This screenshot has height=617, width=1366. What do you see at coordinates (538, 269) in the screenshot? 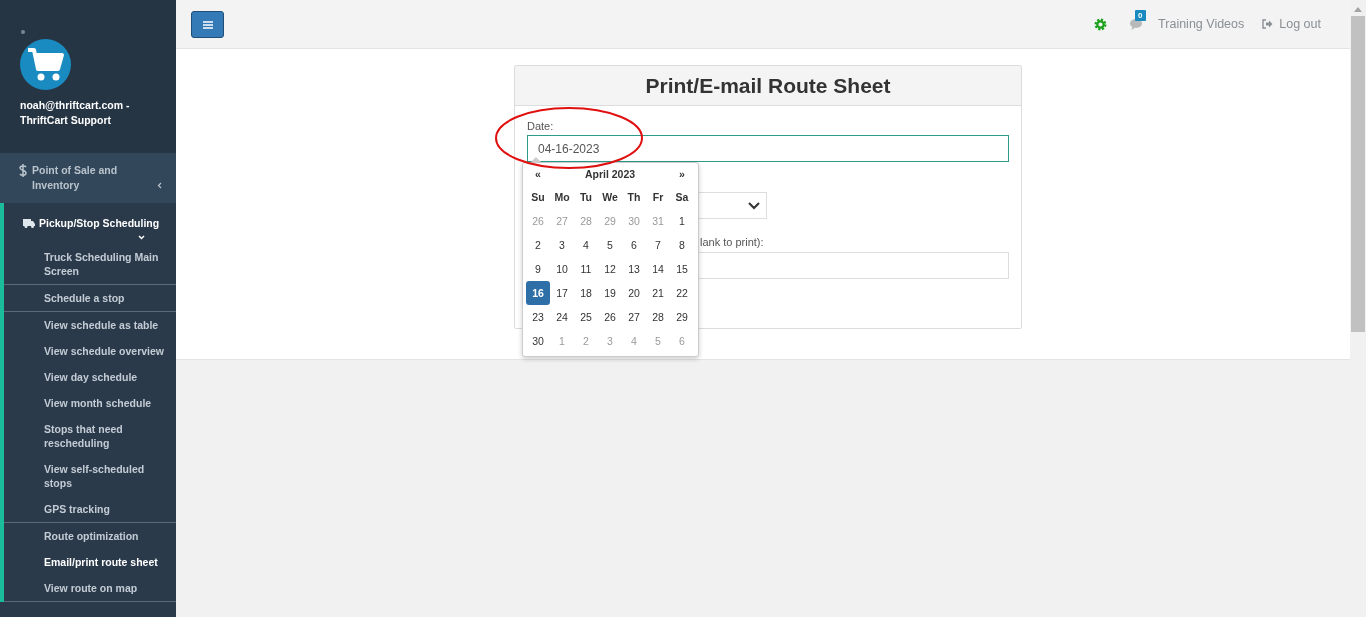
I see `calendar-day: 9` at bounding box center [538, 269].